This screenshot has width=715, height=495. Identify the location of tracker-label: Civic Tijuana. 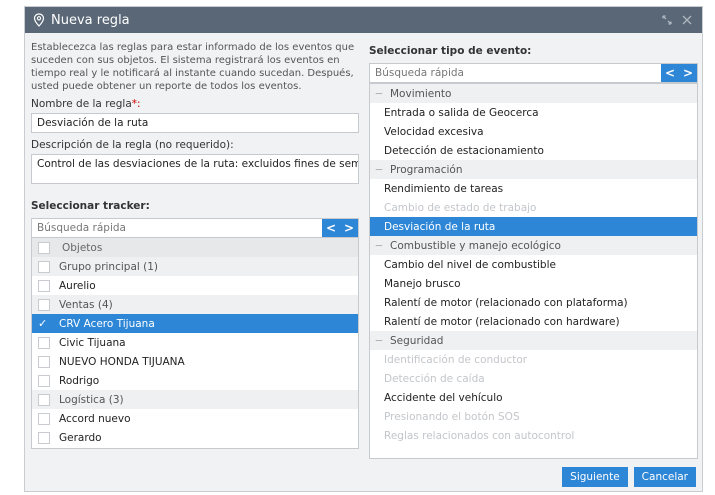
(92, 342).